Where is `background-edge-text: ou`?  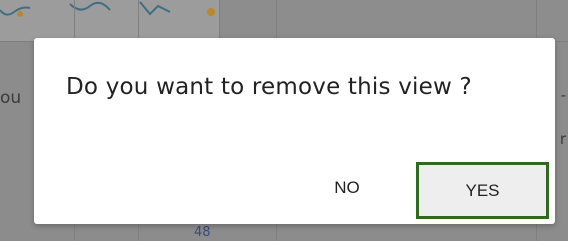
background-edge-text: ou is located at coordinates (11, 98).